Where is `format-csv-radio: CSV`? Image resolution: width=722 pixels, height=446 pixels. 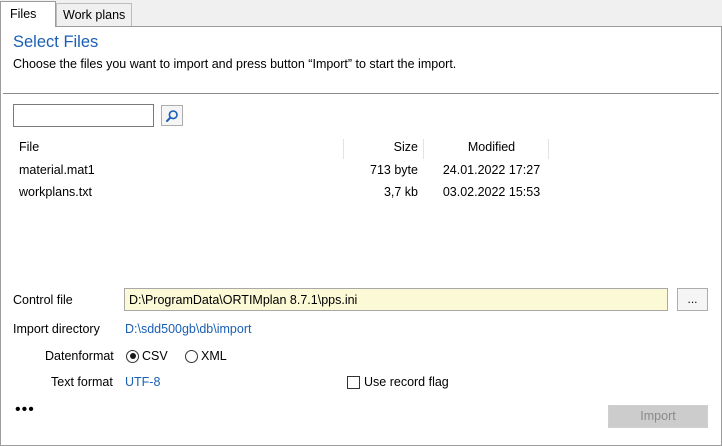 format-csv-radio: CSV is located at coordinates (147, 356).